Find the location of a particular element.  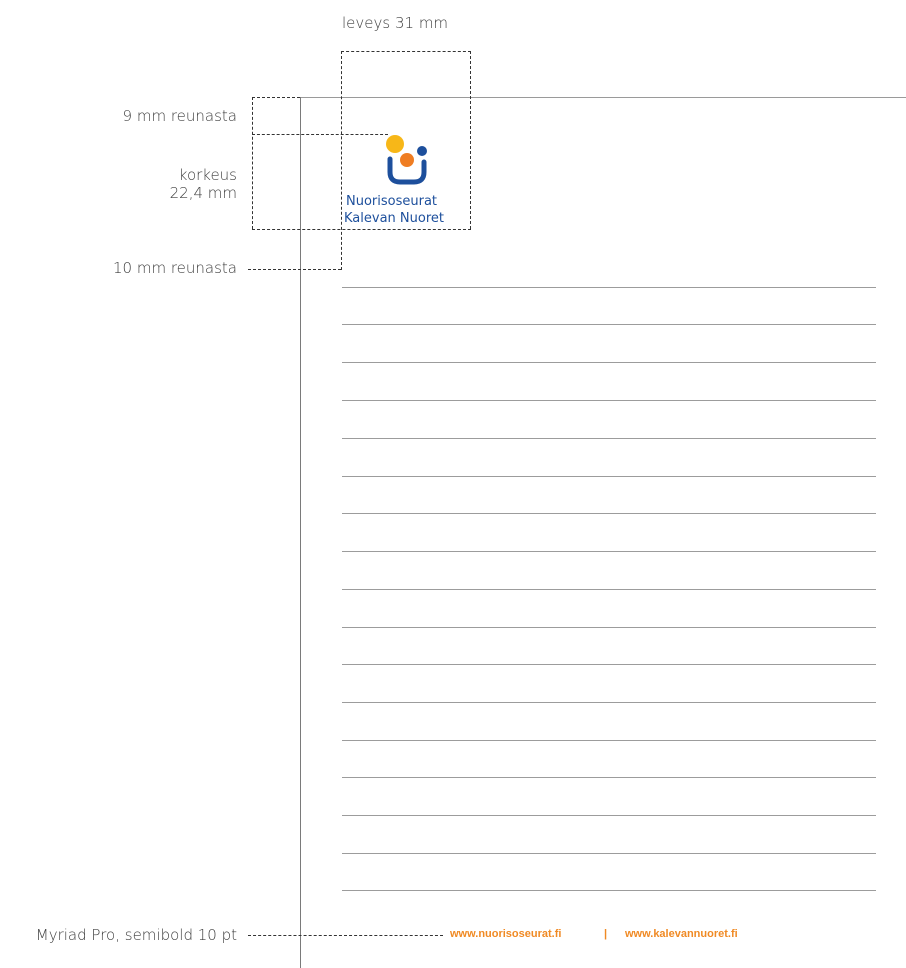

footer-link-nuorisoseurat: www.nuorisoseurat.fi is located at coordinates (505, 934).